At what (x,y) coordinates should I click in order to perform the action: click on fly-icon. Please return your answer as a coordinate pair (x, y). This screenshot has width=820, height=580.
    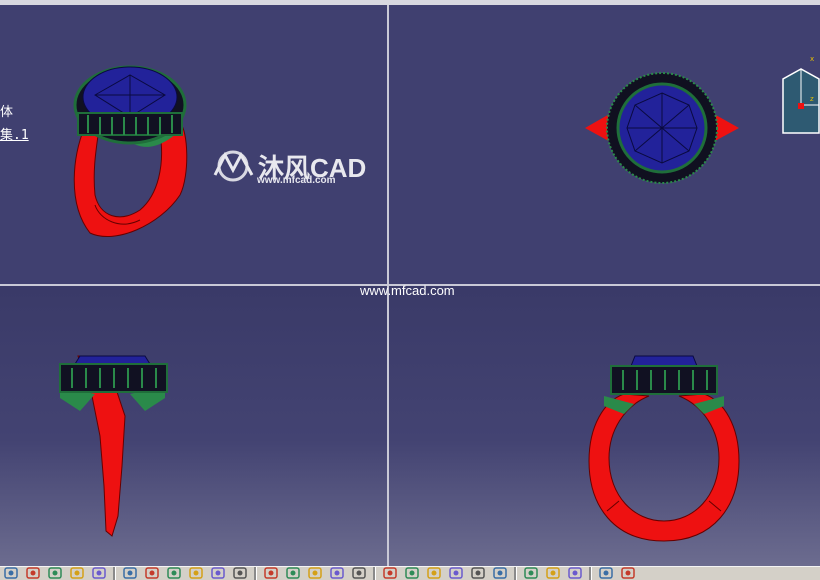
    Looking at the image, I should click on (240, 573).